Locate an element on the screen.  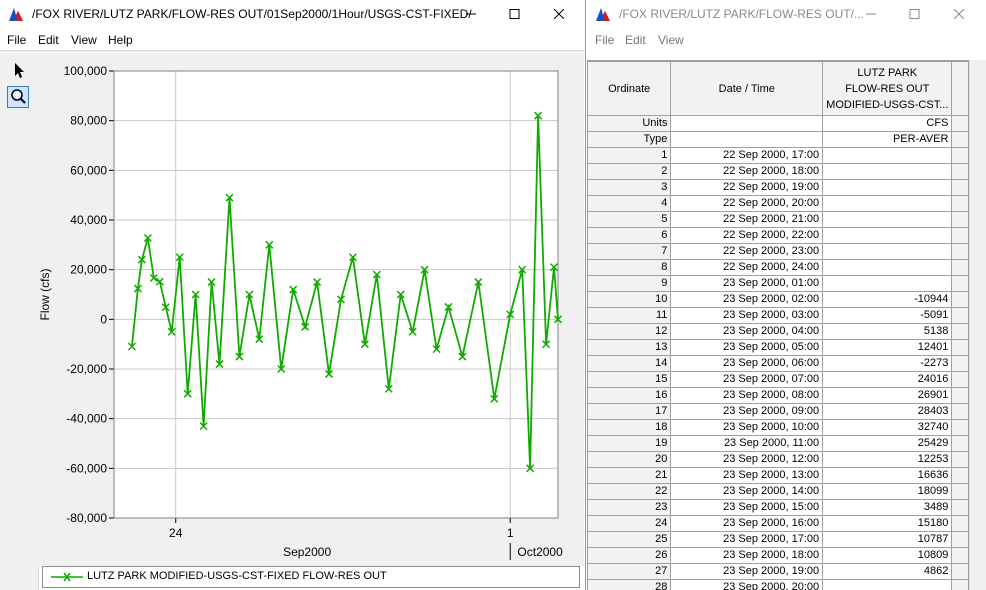
row-value: 4862 is located at coordinates (887, 571).